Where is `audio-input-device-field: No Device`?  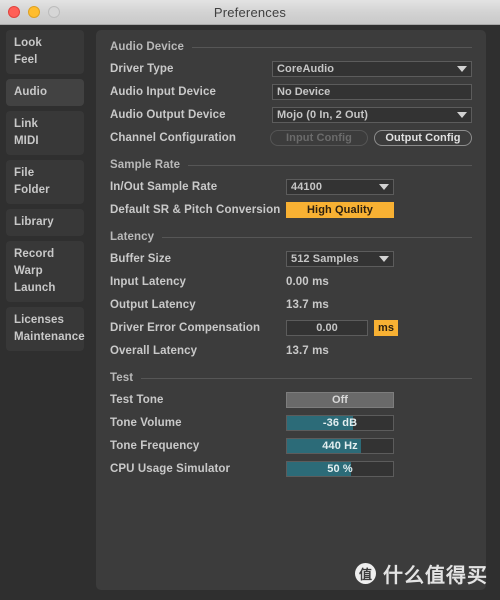
audio-input-device-field: No Device is located at coordinates (372, 91).